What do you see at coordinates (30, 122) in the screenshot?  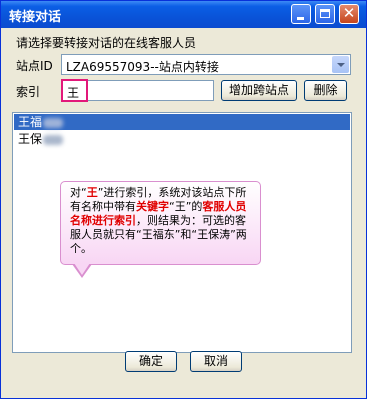 I see `list-item-label: 王福` at bounding box center [30, 122].